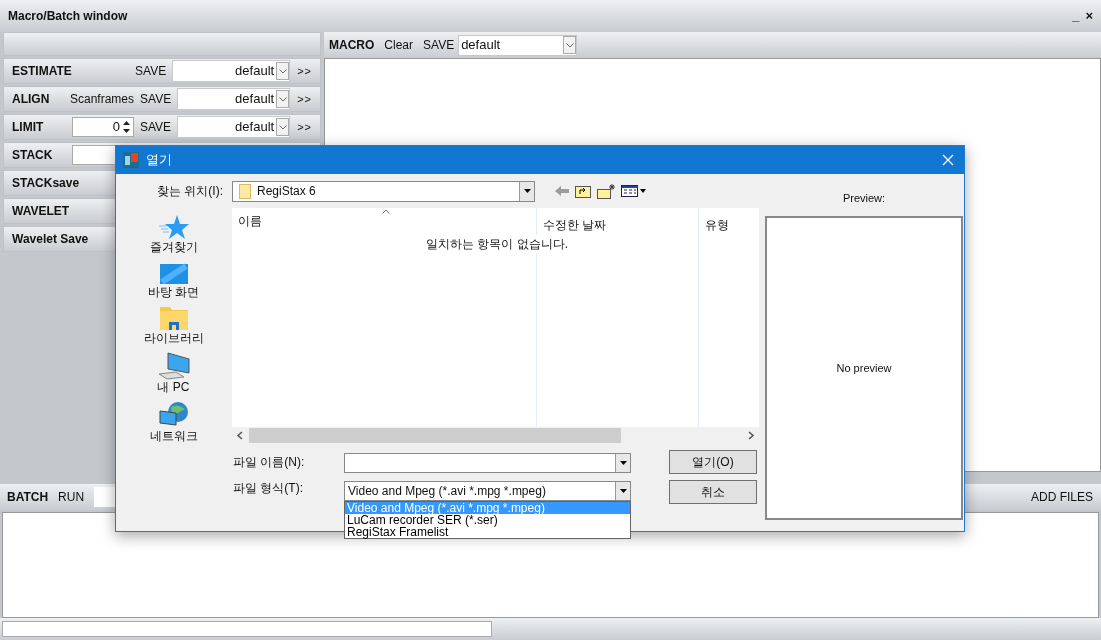  Describe the element at coordinates (46, 183) in the screenshot. I see `row-label: STACKsave` at that location.